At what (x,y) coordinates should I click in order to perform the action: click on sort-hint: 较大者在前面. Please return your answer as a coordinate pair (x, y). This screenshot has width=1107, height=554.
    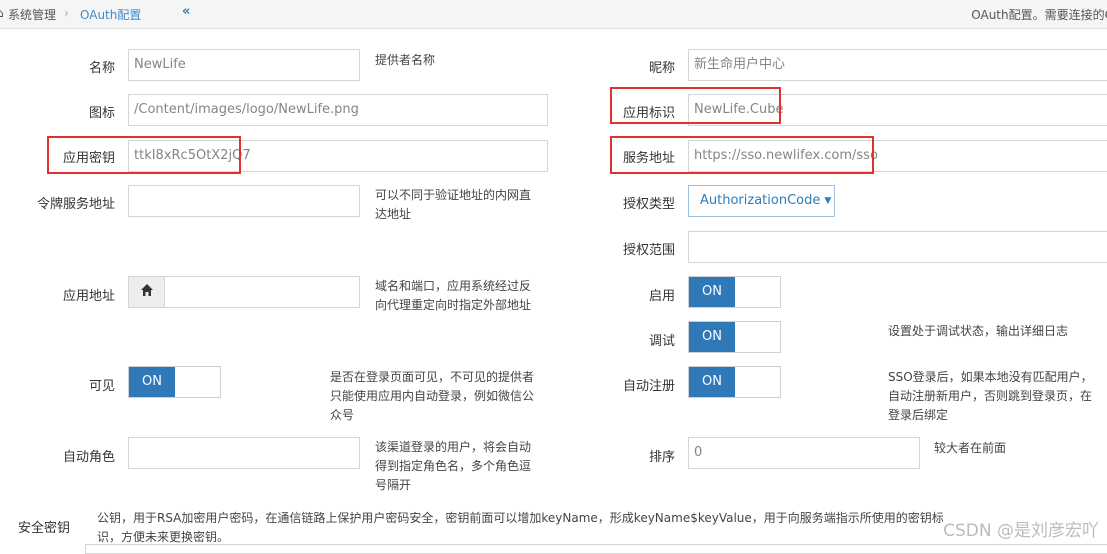
    Looking at the image, I should click on (970, 448).